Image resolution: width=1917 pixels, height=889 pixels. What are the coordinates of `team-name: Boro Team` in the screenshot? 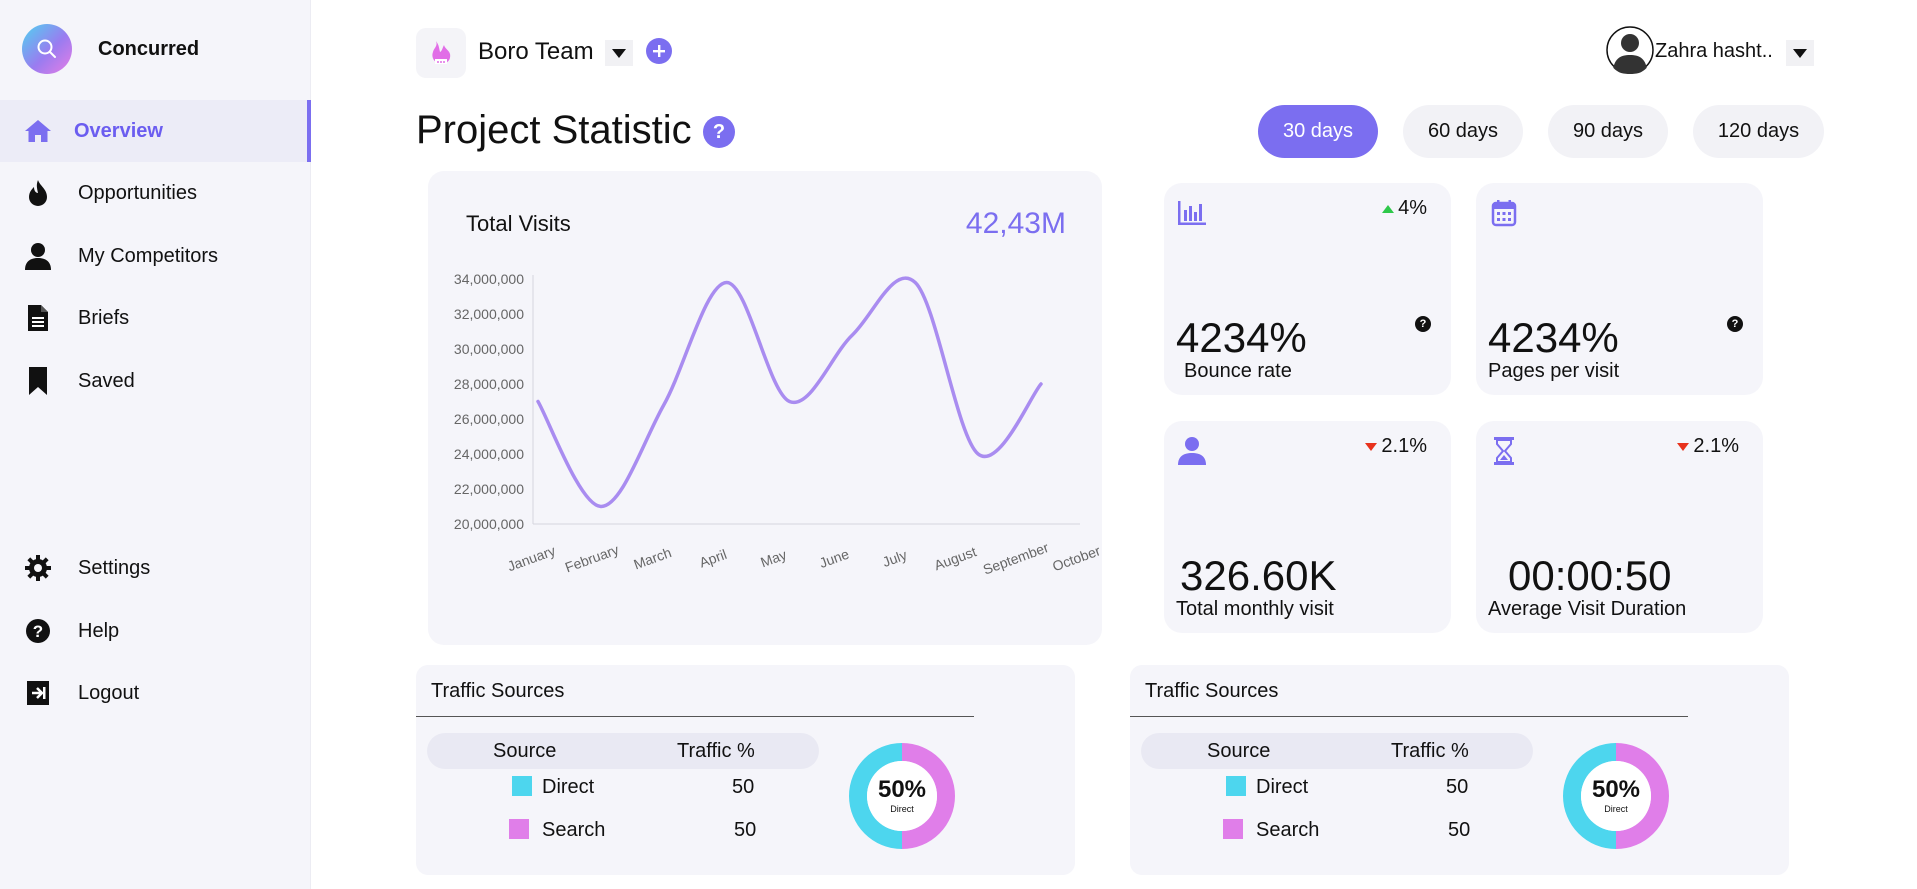 It's located at (536, 51).